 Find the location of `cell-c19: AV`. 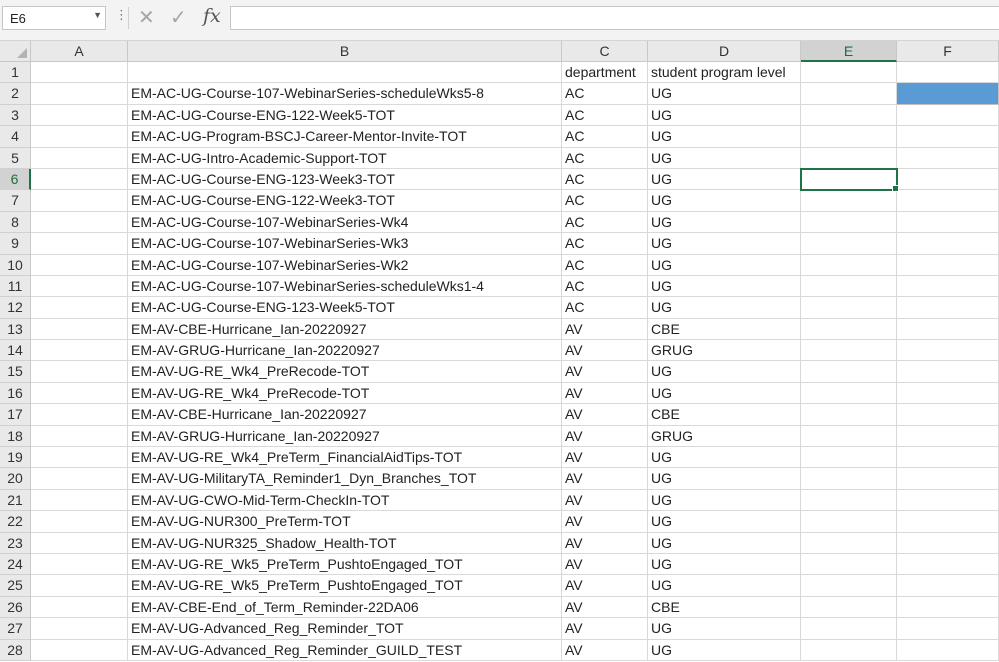

cell-c19: AV is located at coordinates (605, 458).